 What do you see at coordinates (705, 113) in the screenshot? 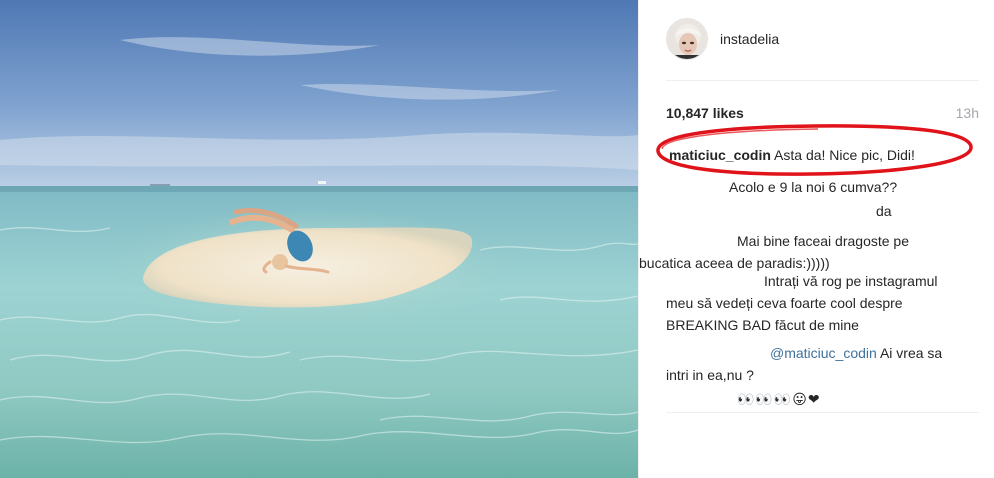
I see `likes-count: 10,847 likes` at bounding box center [705, 113].